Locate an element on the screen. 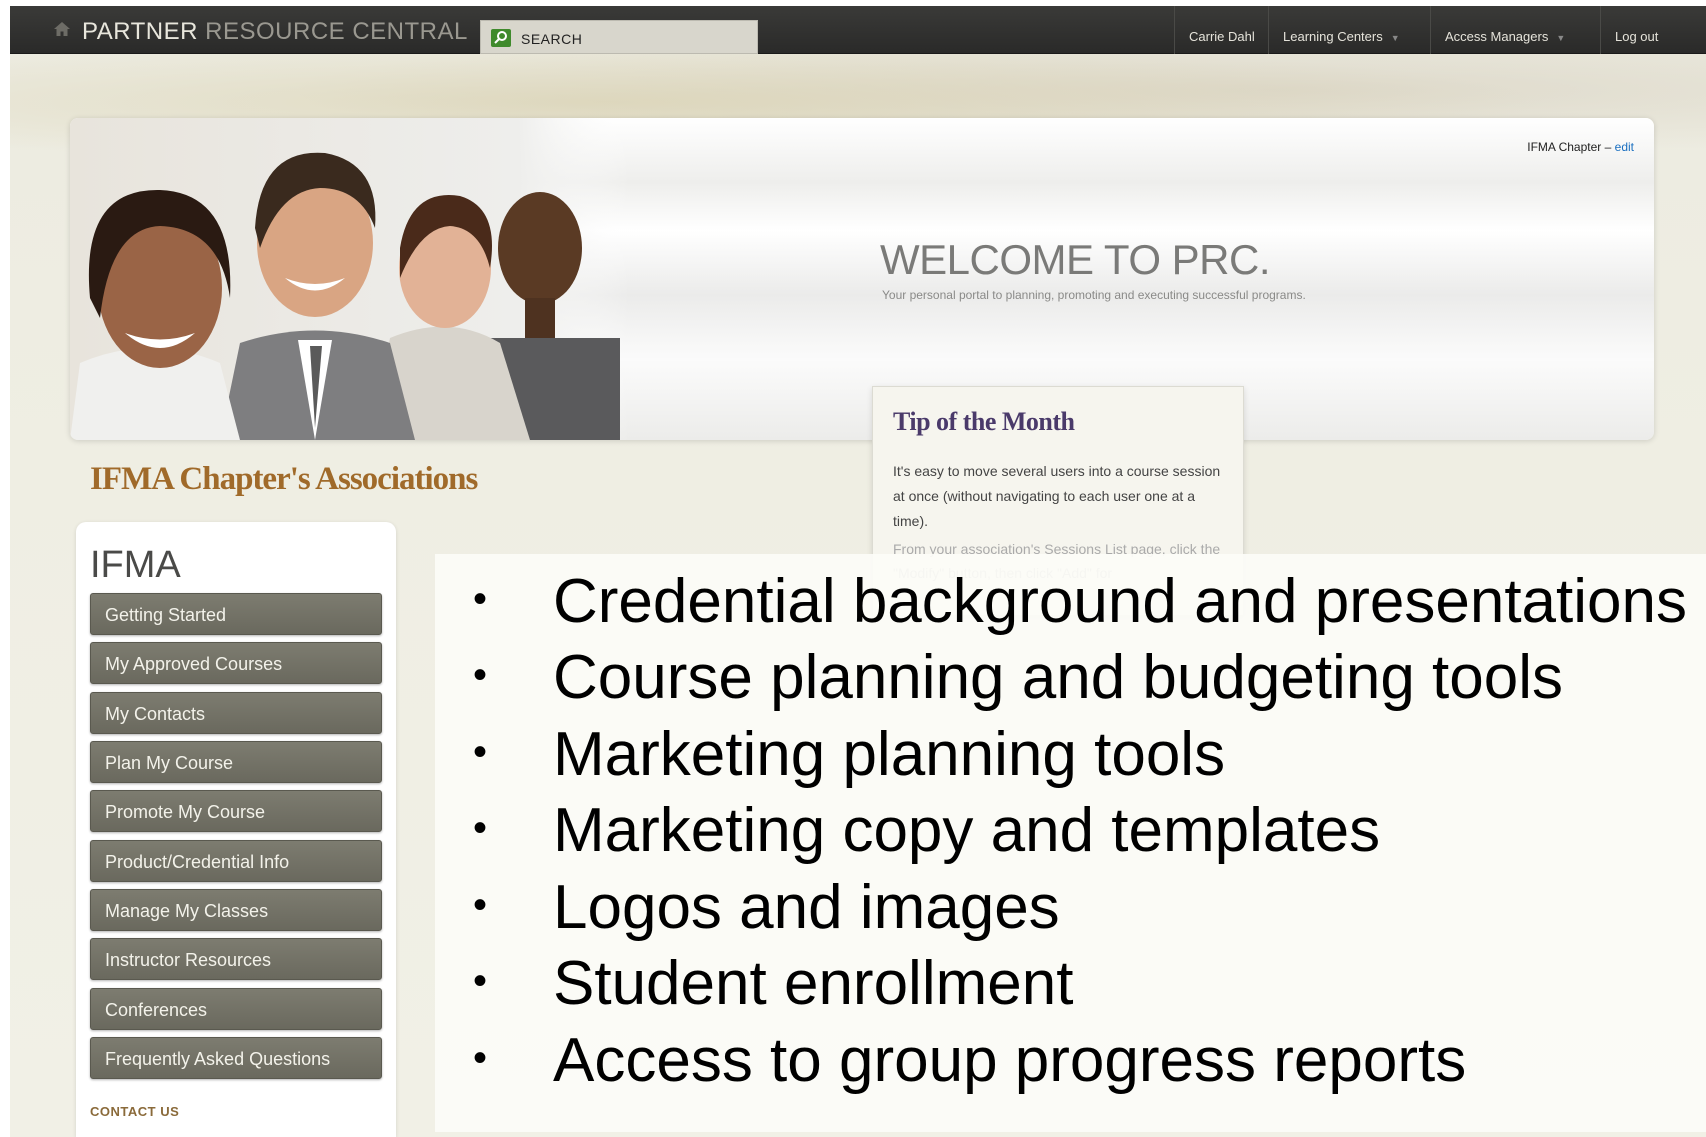  sidebar-item-promote-course: Promote My Course is located at coordinates (236, 811).